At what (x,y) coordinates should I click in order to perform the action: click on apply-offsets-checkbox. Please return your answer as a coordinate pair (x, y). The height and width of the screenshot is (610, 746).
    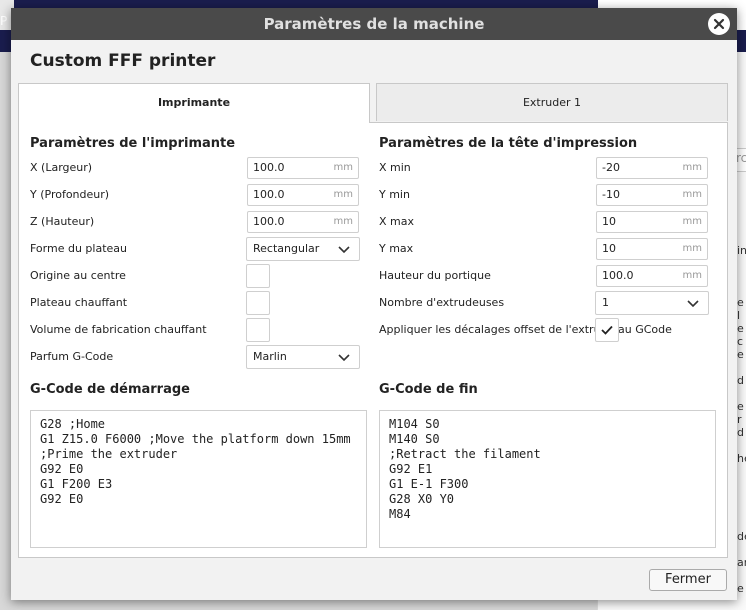
    Looking at the image, I should click on (607, 330).